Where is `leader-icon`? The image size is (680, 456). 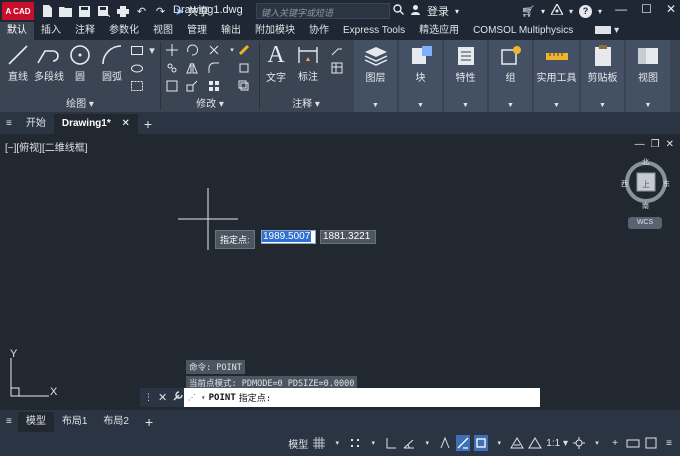
leader-icon is located at coordinates (337, 50).